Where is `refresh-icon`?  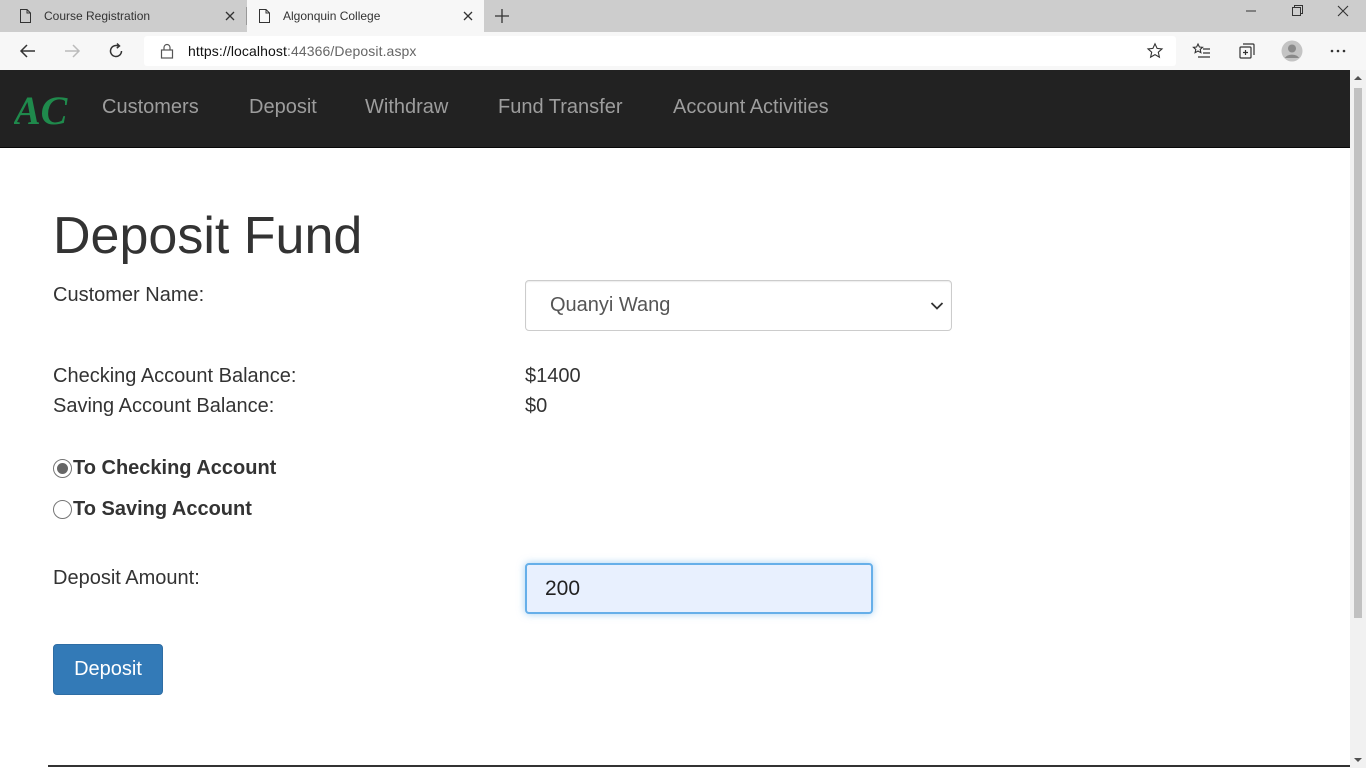
refresh-icon is located at coordinates (116, 51).